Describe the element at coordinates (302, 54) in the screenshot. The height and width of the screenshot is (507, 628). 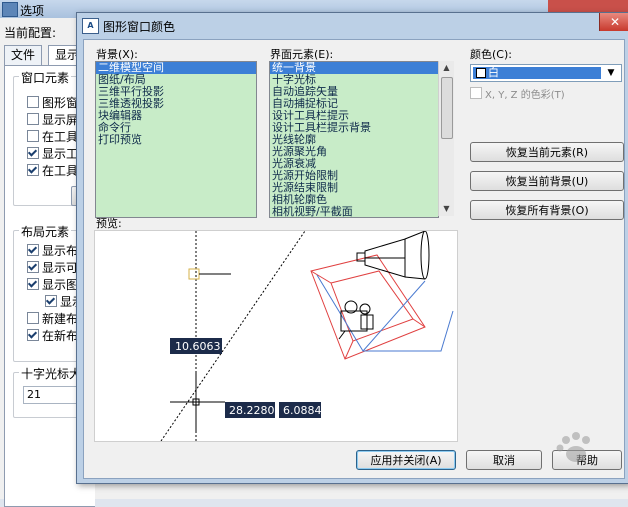
I see `interface-element-label: 界面元素(E):` at that location.